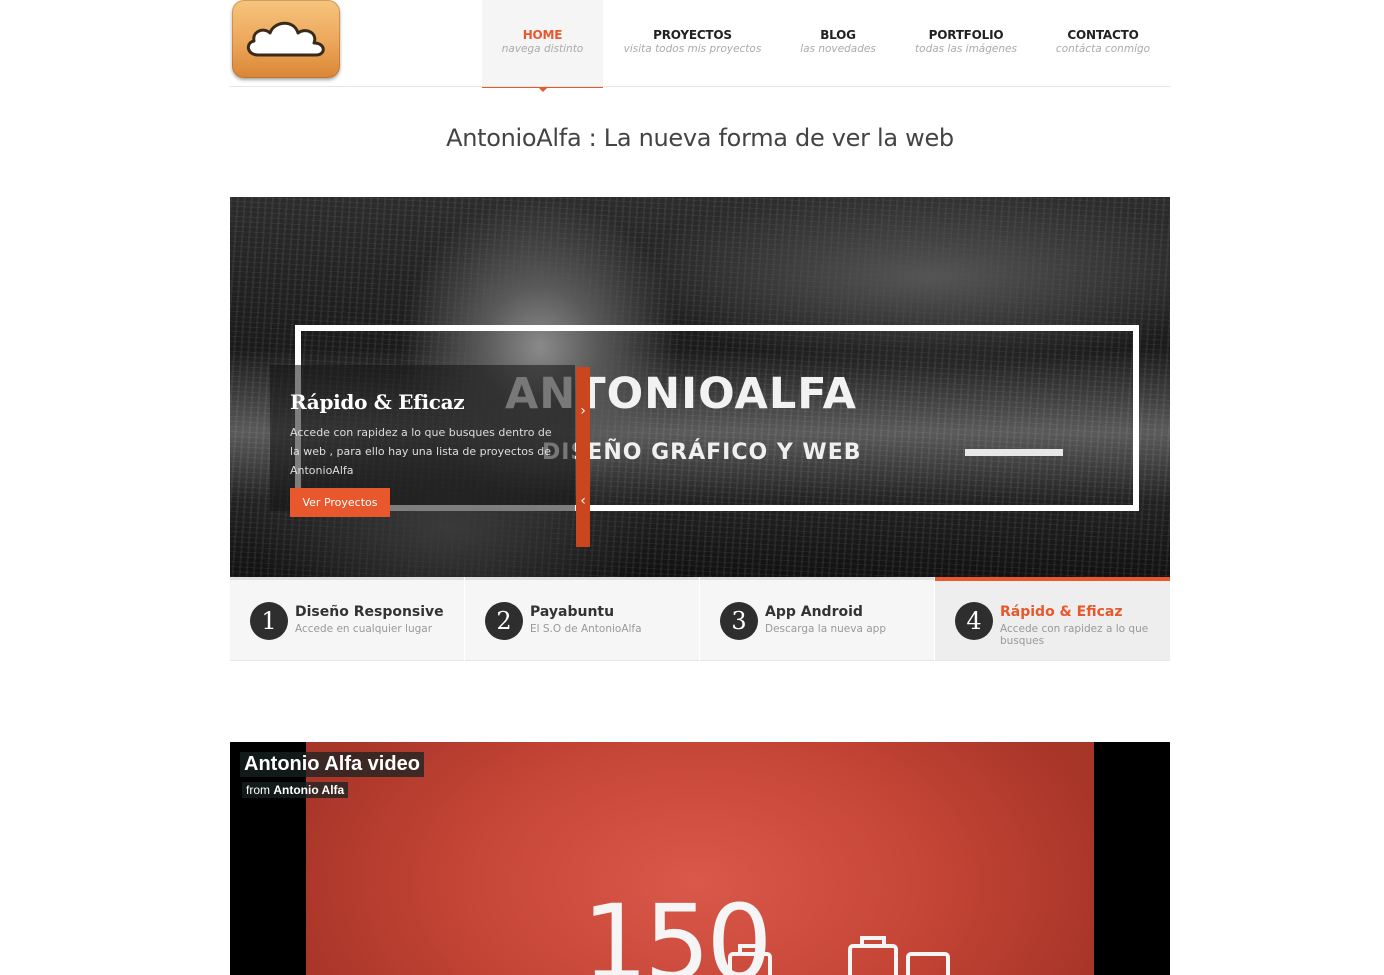 The image size is (1384, 975). I want to click on nav-item-proyectos: PROYECTOS visita todos mis proyectos, so click(692, 43).